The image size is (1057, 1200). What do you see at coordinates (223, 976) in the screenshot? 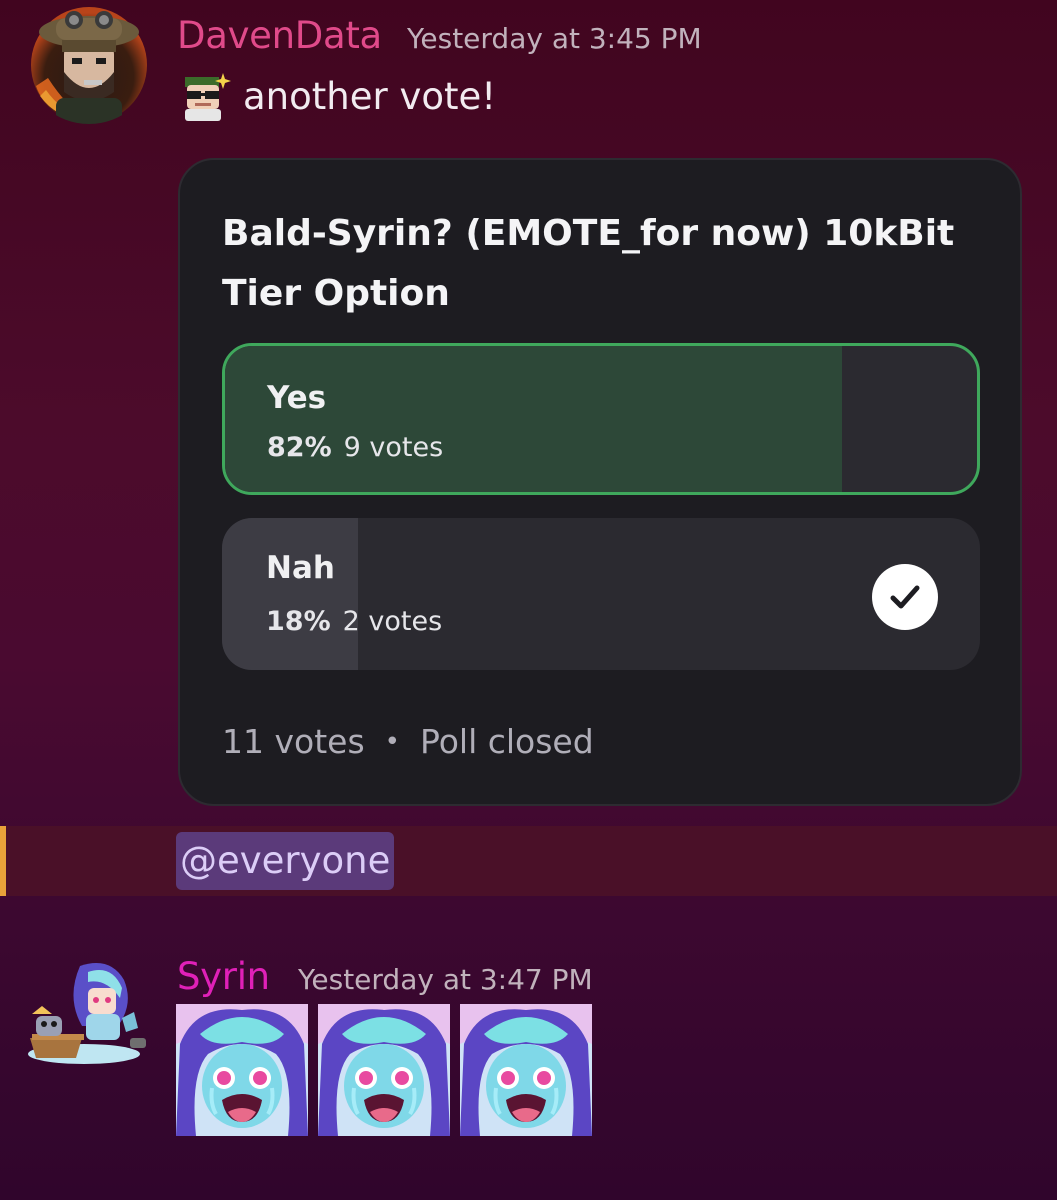
I see `author-name: Syrin` at bounding box center [223, 976].